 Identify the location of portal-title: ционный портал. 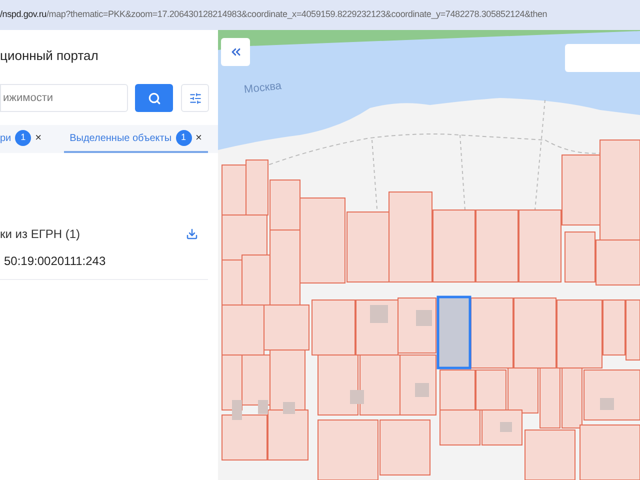
(50, 56).